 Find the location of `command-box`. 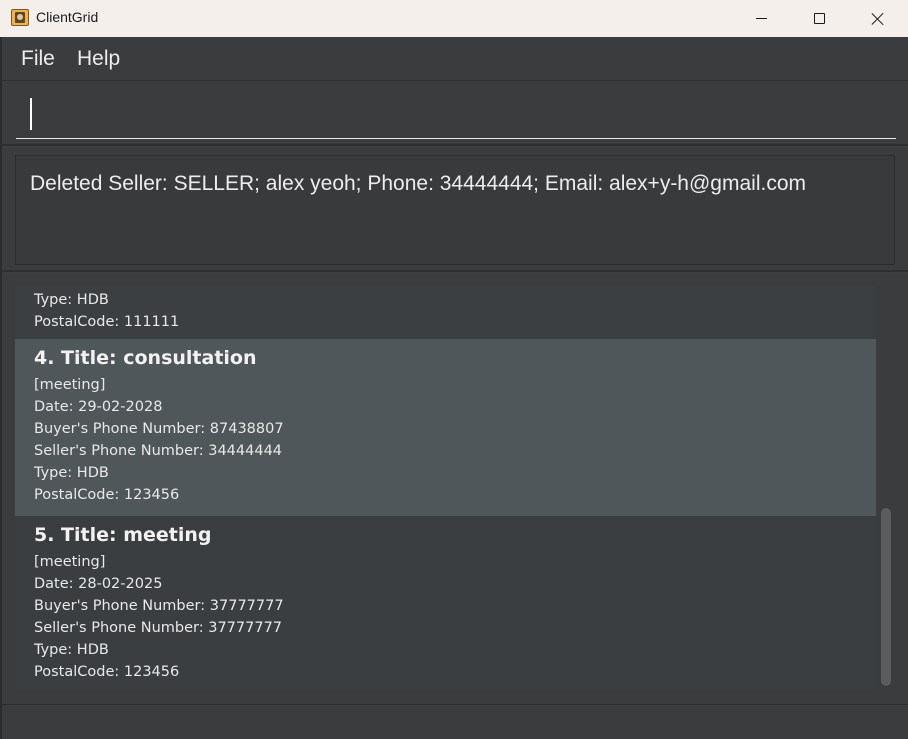

command-box is located at coordinates (455, 114).